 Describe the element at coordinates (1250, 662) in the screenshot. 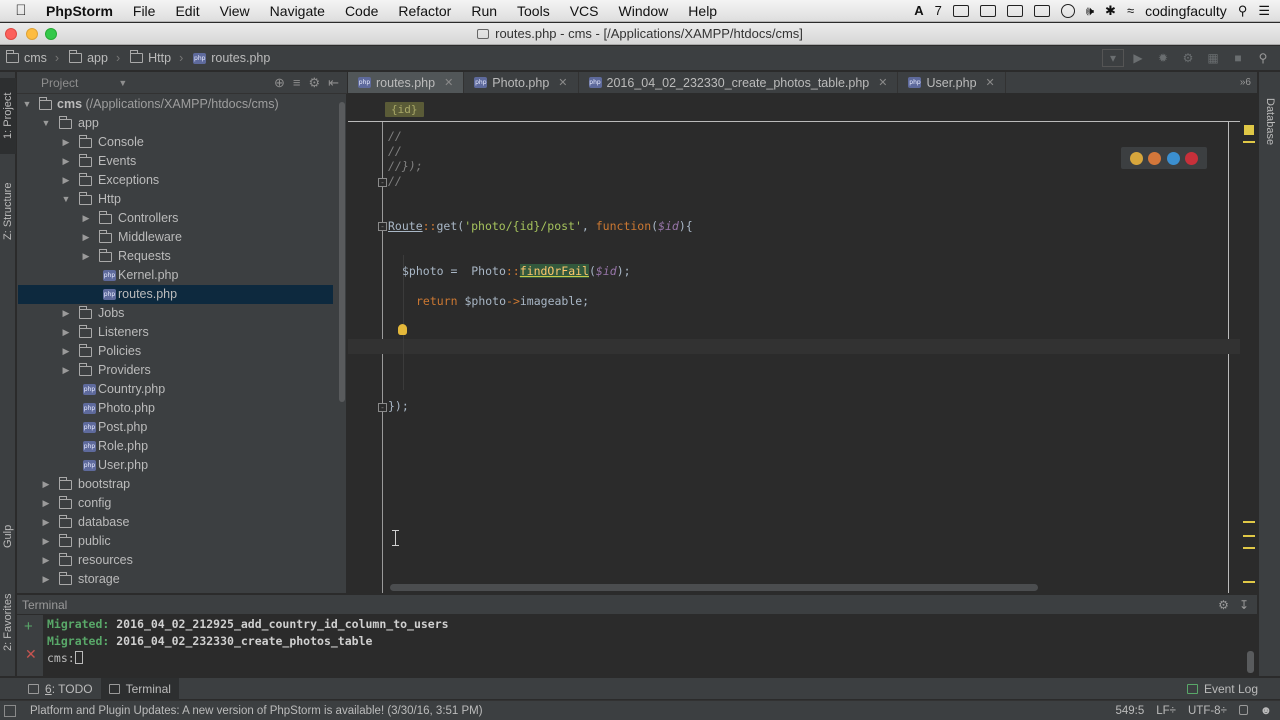

I see `terminal-scrollbar` at that location.